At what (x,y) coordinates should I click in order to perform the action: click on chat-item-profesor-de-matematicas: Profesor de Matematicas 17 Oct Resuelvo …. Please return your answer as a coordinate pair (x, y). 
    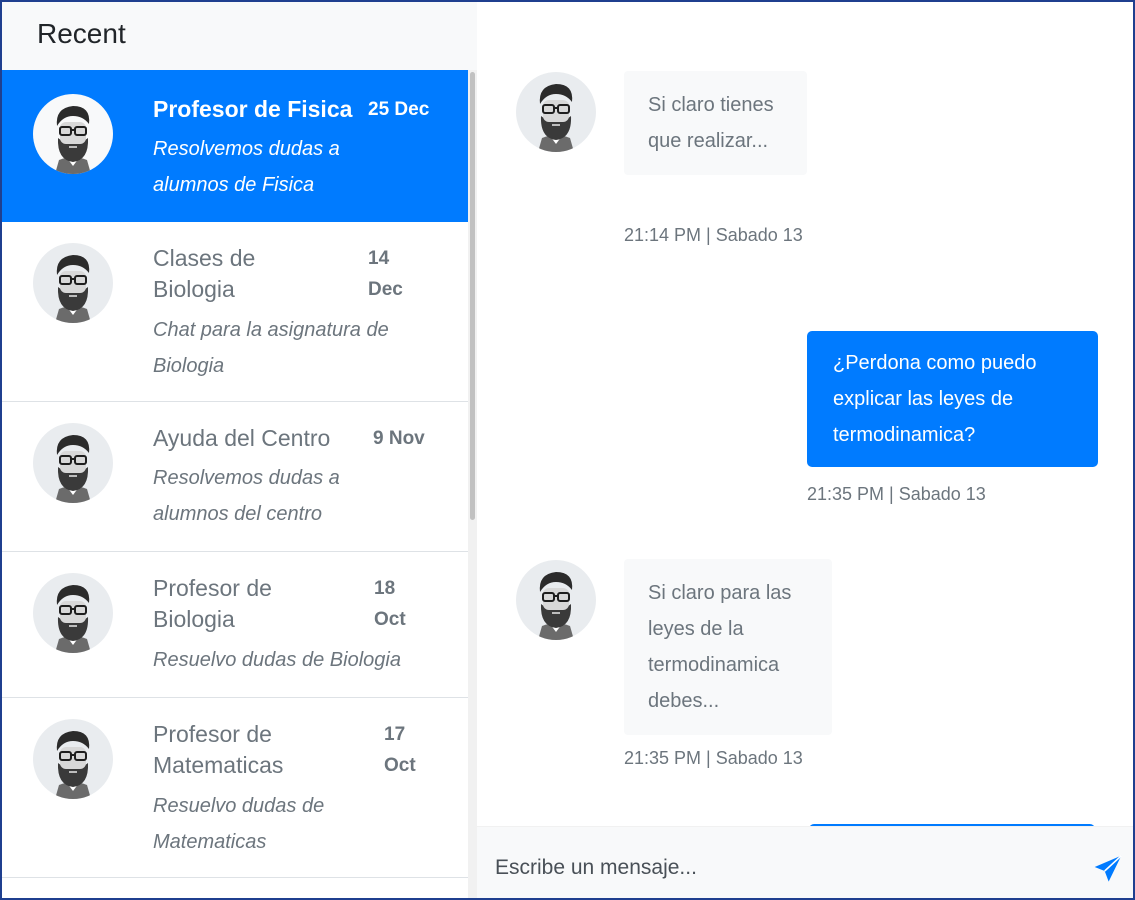
    Looking at the image, I should click on (235, 788).